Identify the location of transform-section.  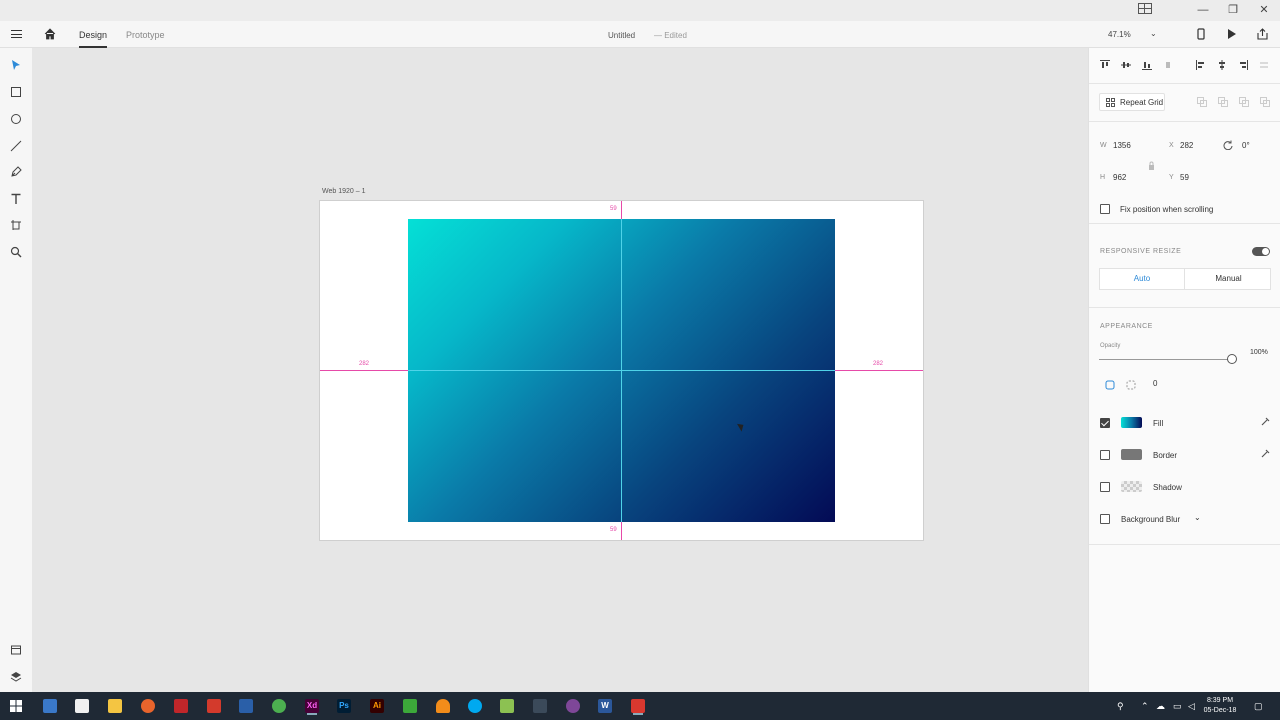
(1184, 173).